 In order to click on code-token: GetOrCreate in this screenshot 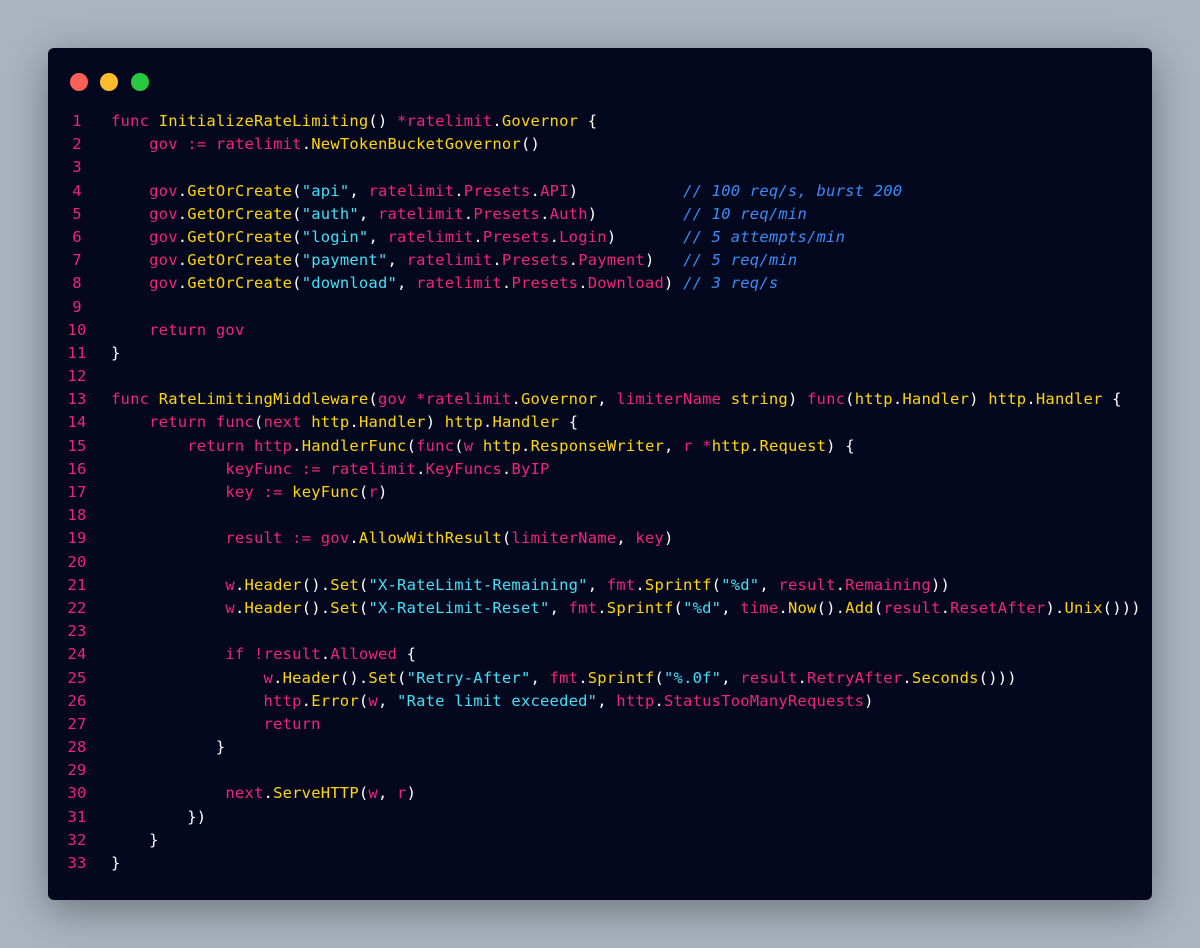, I will do `click(240, 236)`.